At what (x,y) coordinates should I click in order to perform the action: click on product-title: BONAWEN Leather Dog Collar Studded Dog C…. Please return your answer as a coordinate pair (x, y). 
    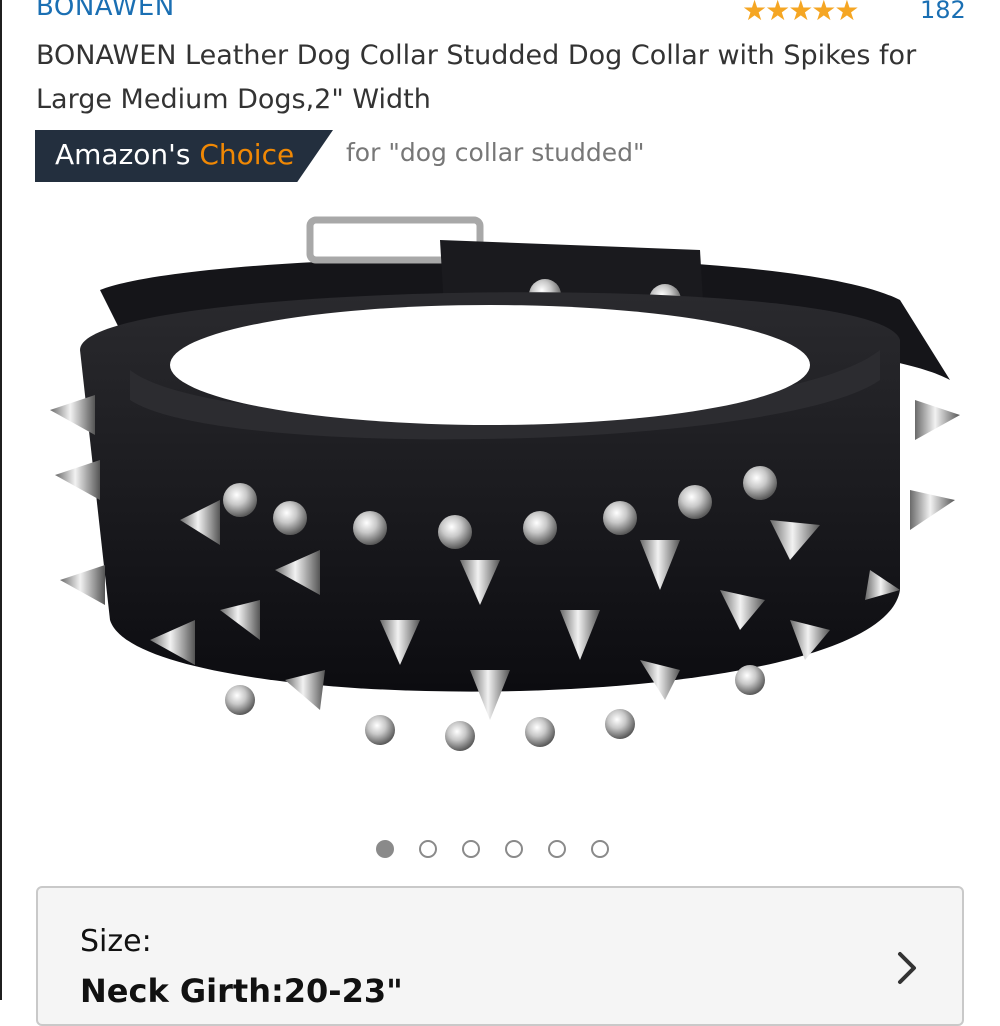
    Looking at the image, I should click on (476, 77).